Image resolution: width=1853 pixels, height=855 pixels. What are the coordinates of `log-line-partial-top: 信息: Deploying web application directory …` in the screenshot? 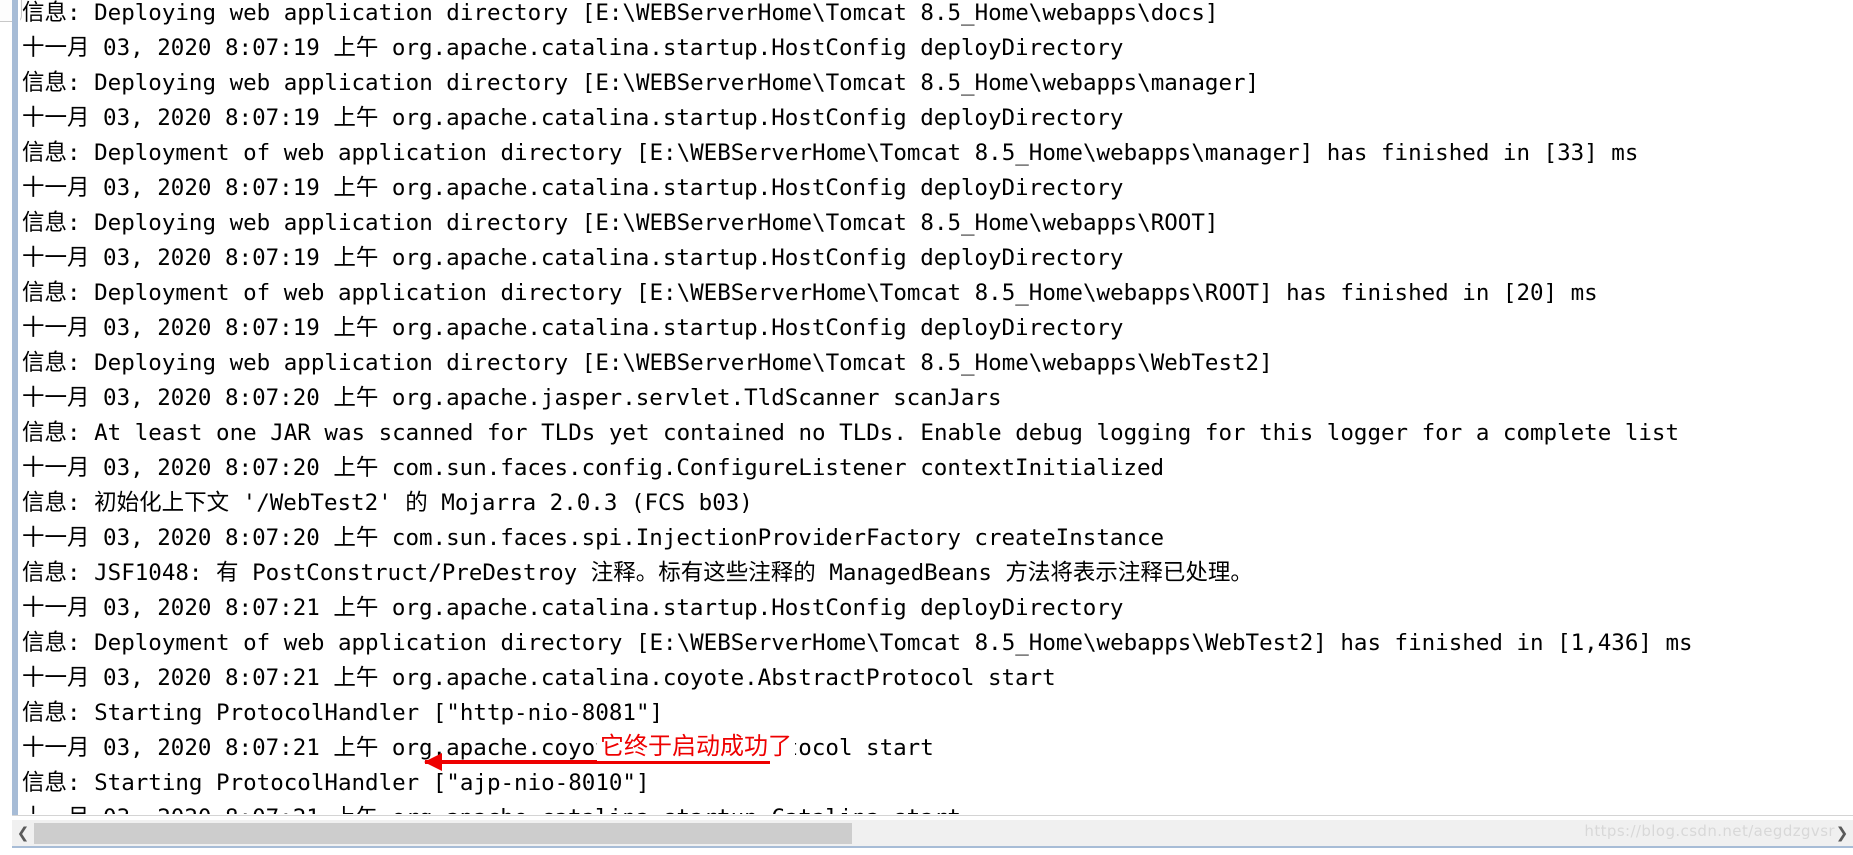 It's located at (937, 15).